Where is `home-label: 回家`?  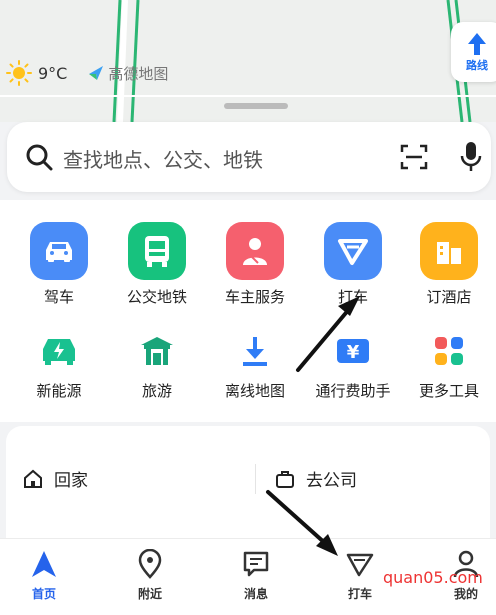
home-label: 回家 is located at coordinates (71, 481).